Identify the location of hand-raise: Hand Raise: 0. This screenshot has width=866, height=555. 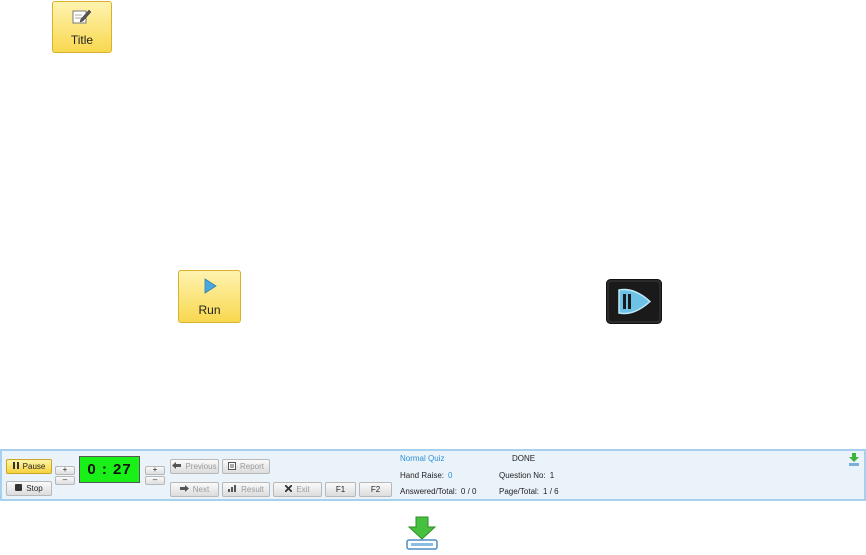
(426, 475).